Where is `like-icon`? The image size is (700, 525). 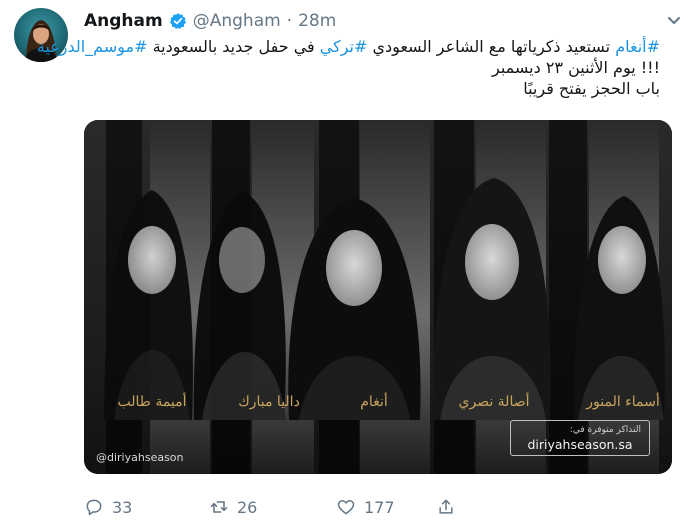
like-icon is located at coordinates (346, 507).